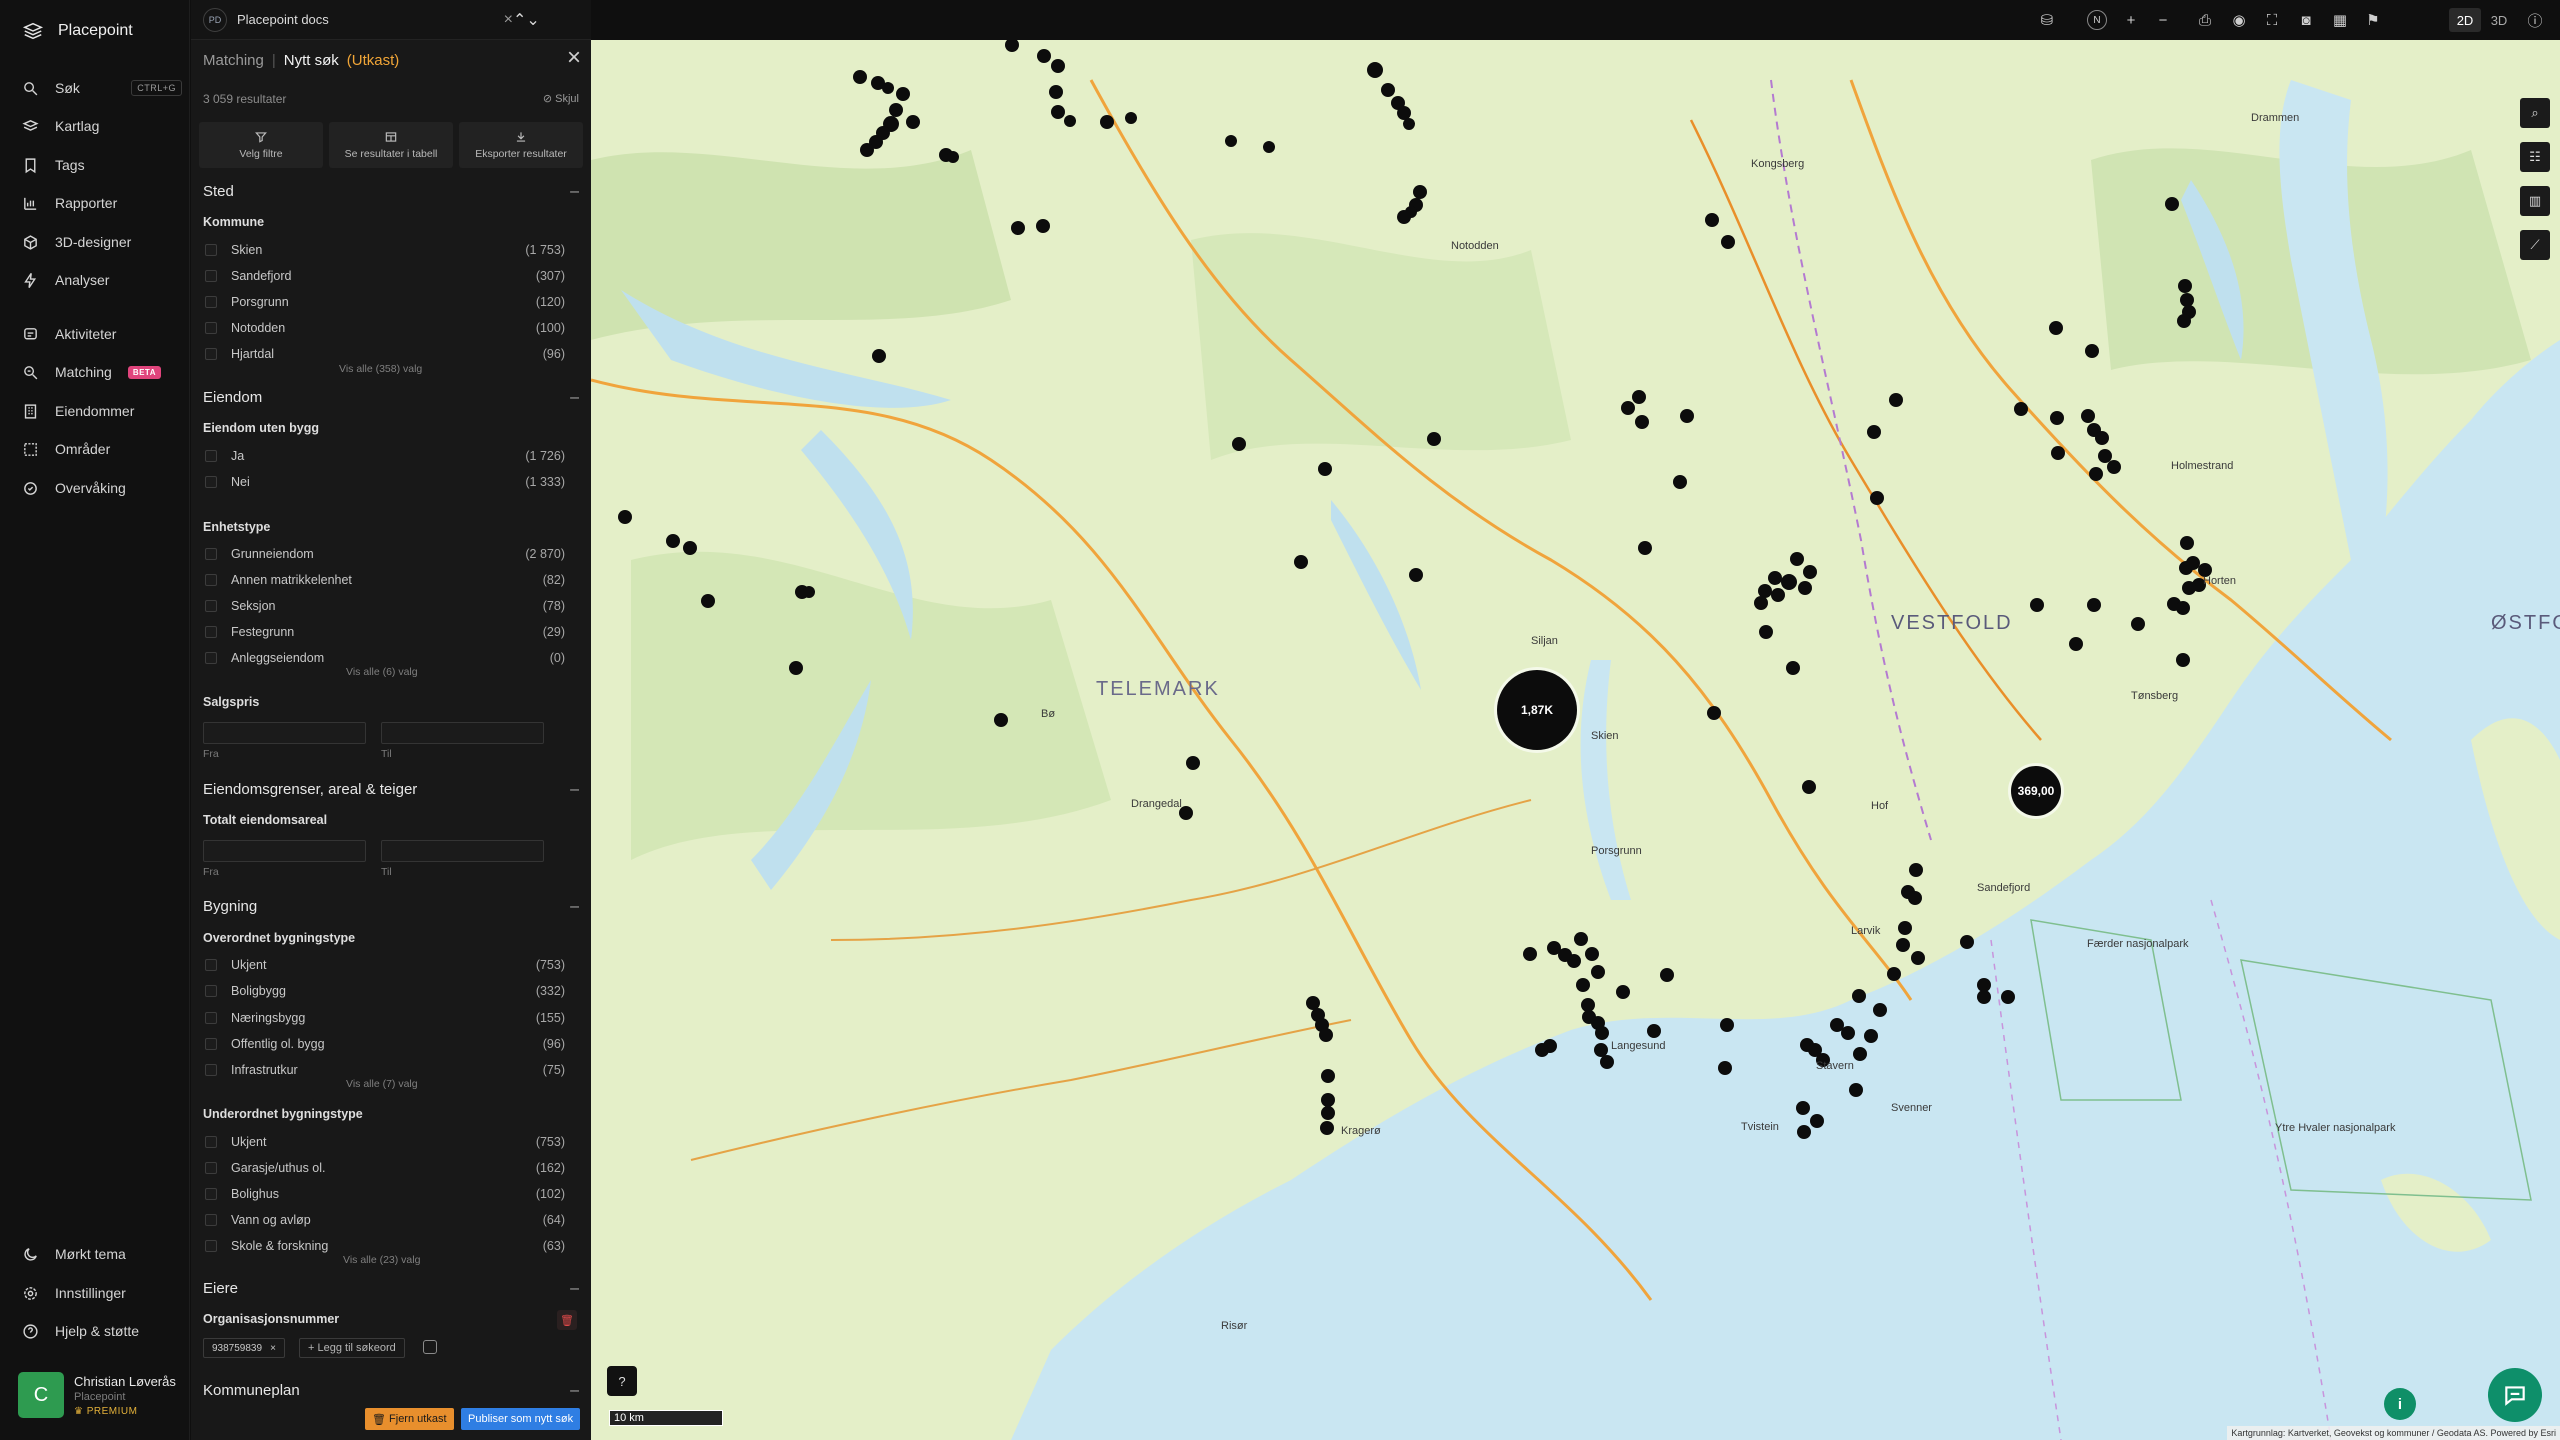 This screenshot has width=2560, height=1440. What do you see at coordinates (521, 1419) in the screenshot?
I see `publish-search-button: Publiser som nytt søk` at bounding box center [521, 1419].